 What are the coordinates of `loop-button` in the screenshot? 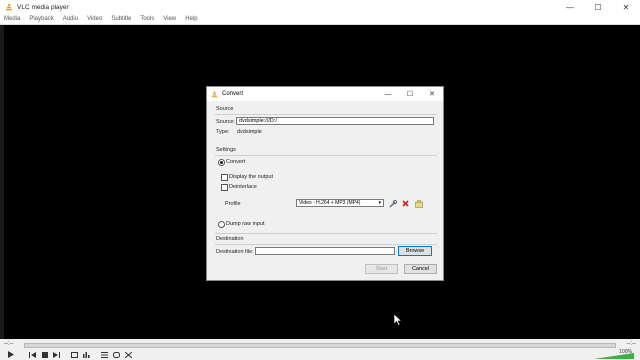 It's located at (116, 354).